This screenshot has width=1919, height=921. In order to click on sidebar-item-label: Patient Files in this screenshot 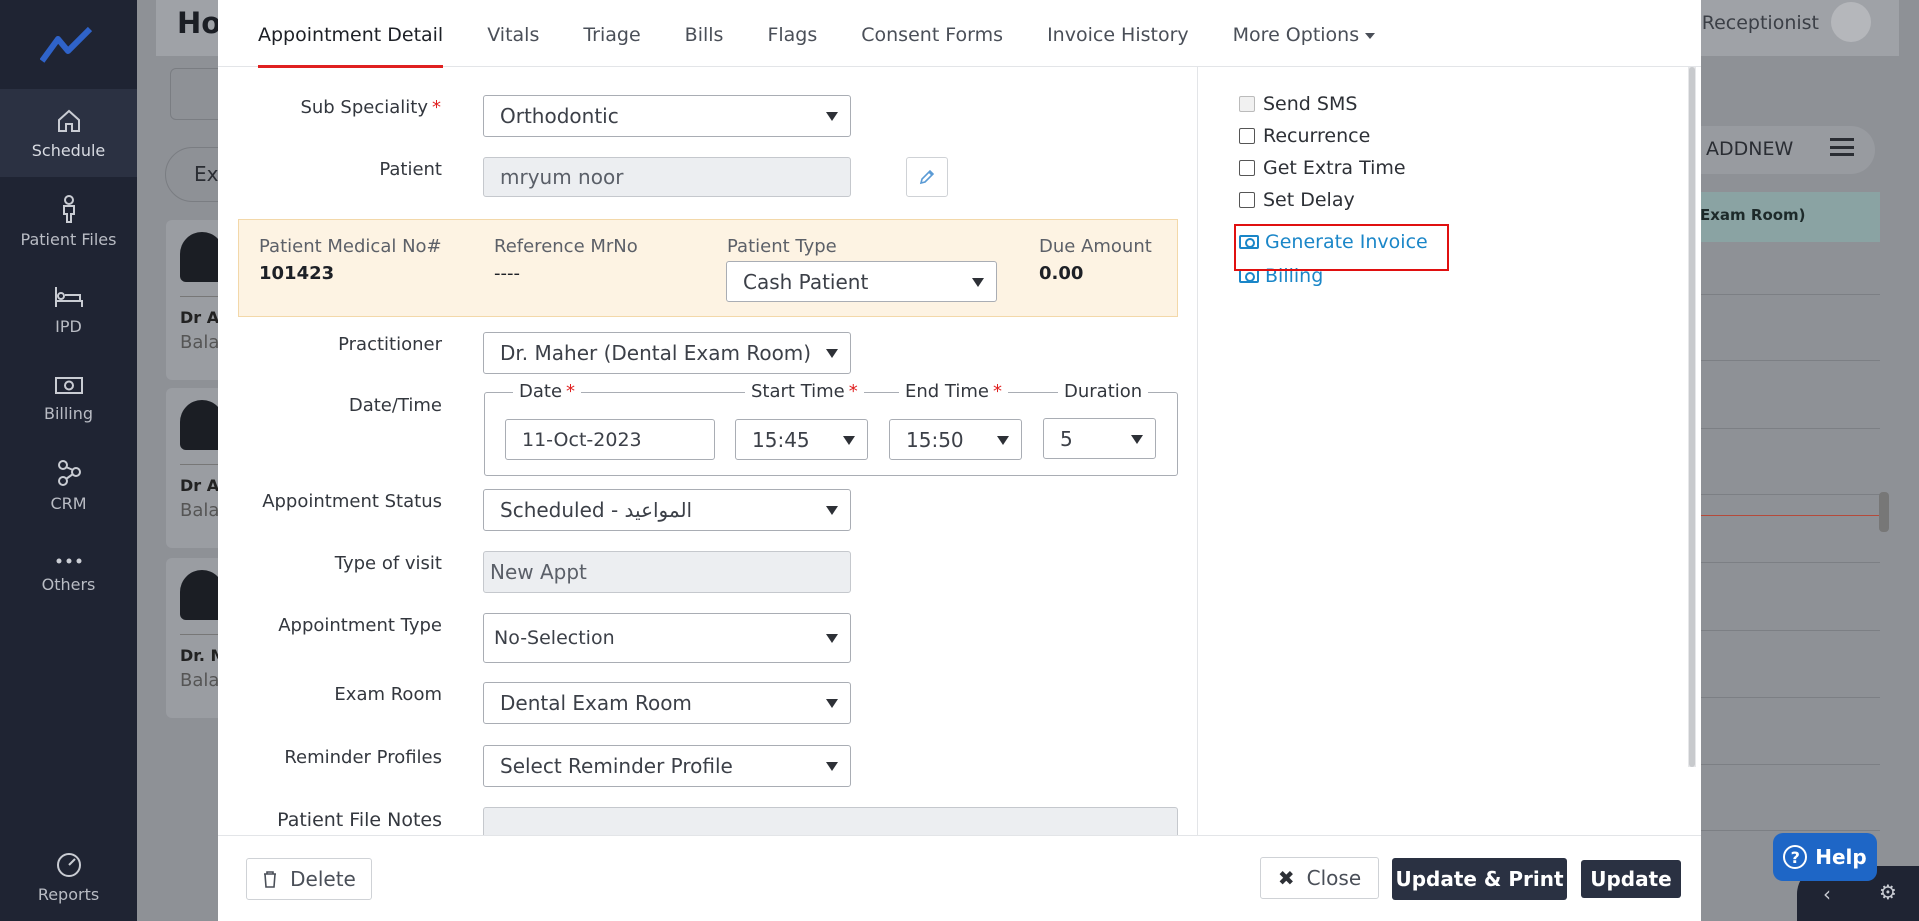, I will do `click(68, 239)`.